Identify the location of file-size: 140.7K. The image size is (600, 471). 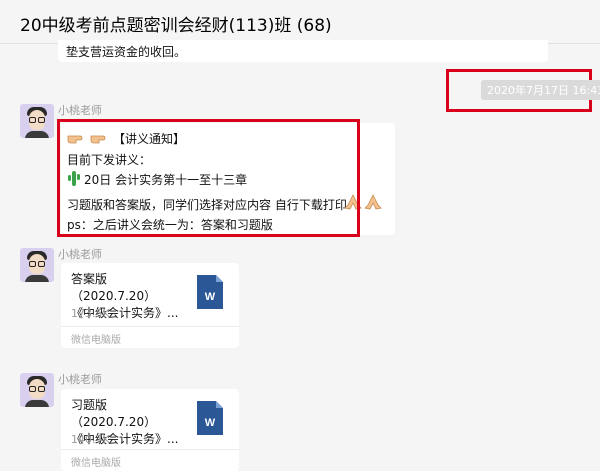
(90, 439).